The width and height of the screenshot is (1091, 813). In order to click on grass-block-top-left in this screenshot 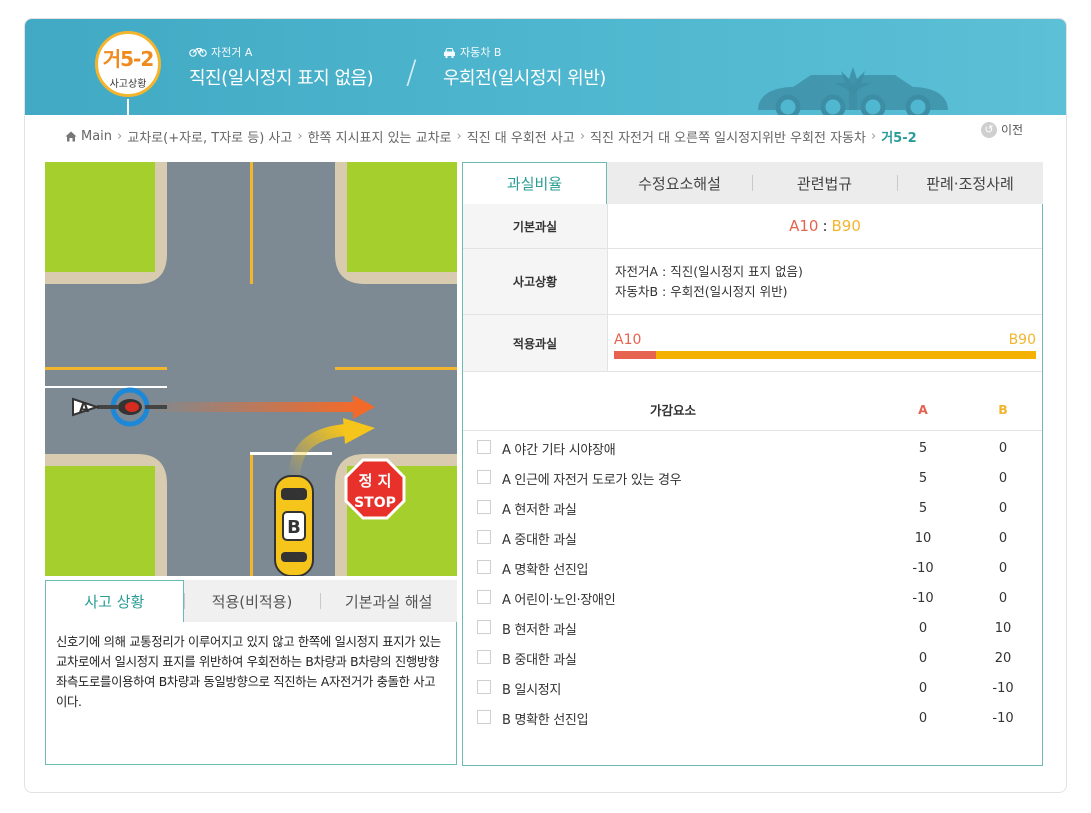, I will do `click(106, 223)`.